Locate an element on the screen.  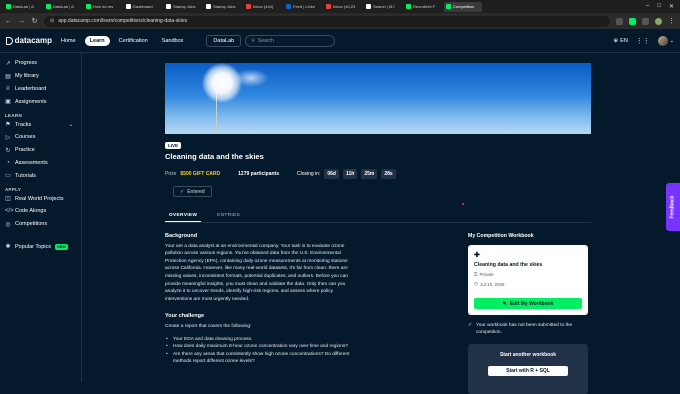
closing-label: Closing in: is located at coordinates (309, 174).